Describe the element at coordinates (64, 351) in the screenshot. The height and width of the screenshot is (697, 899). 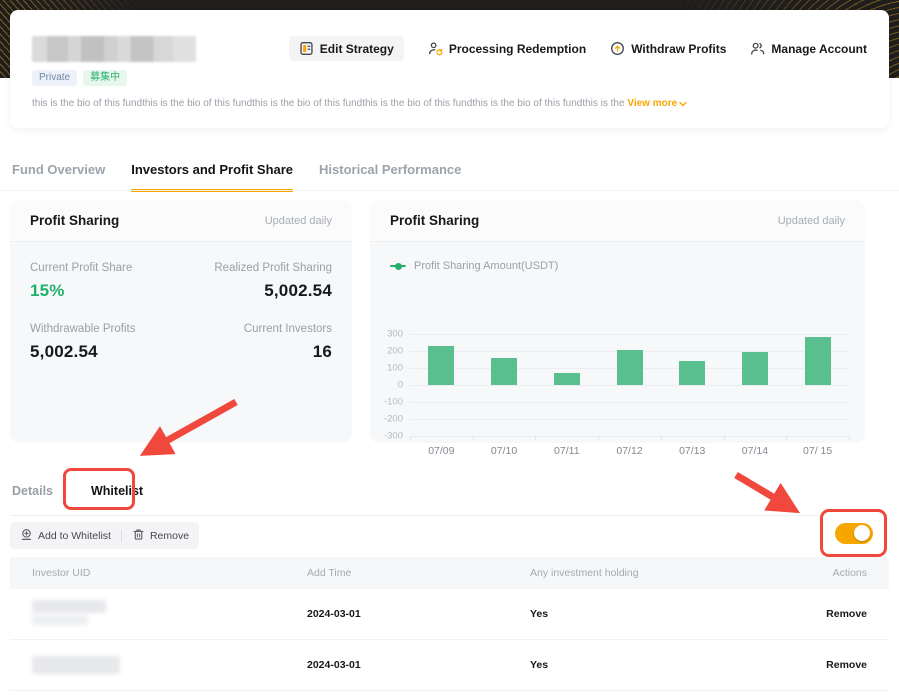
I see `withdrawable-profits-value: 5,002.54` at that location.